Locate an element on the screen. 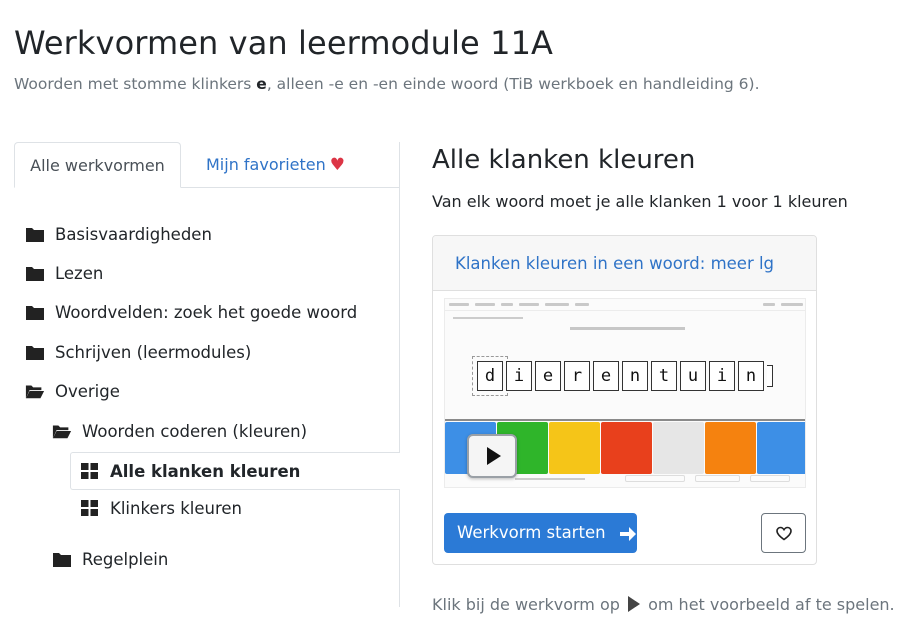  tree-item-regelplein: Regelplein is located at coordinates (110, 559).